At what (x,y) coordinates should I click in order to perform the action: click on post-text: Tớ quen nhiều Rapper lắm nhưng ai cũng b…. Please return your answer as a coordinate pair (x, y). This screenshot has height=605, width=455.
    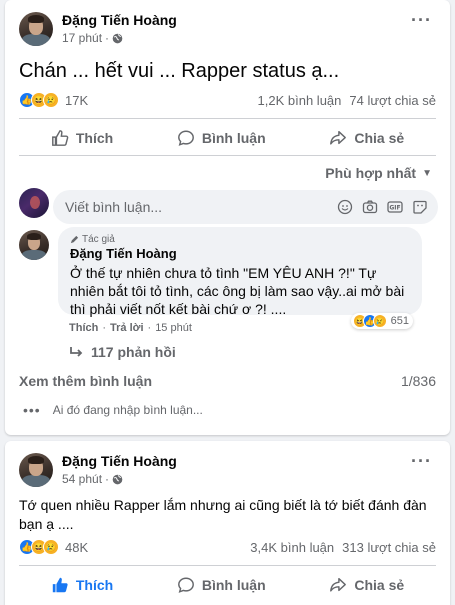
    Looking at the image, I should click on (223, 514).